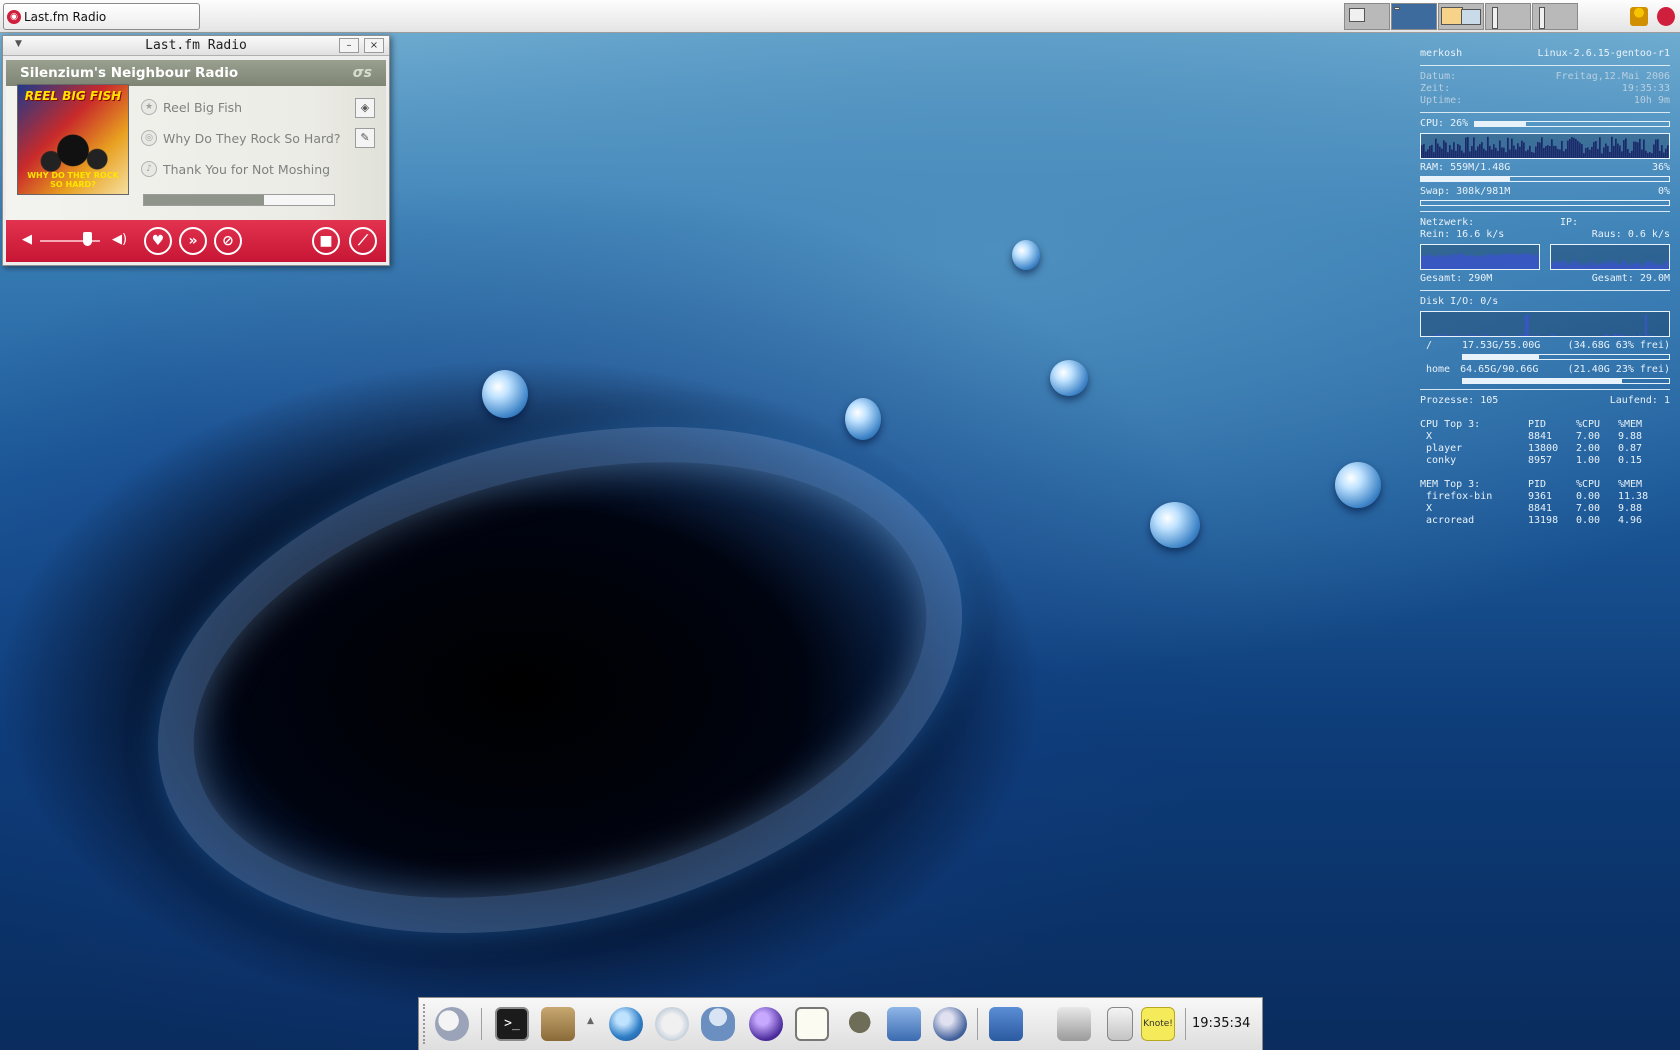 The width and height of the screenshot is (1680, 1050). Describe the element at coordinates (203, 107) in the screenshot. I see `artist-name: Reel Big Fish` at that location.